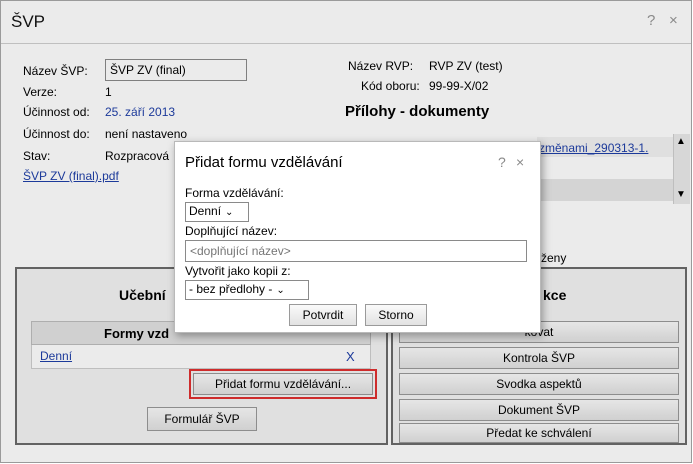  What do you see at coordinates (356, 251) in the screenshot?
I see `extra-name-input` at bounding box center [356, 251].